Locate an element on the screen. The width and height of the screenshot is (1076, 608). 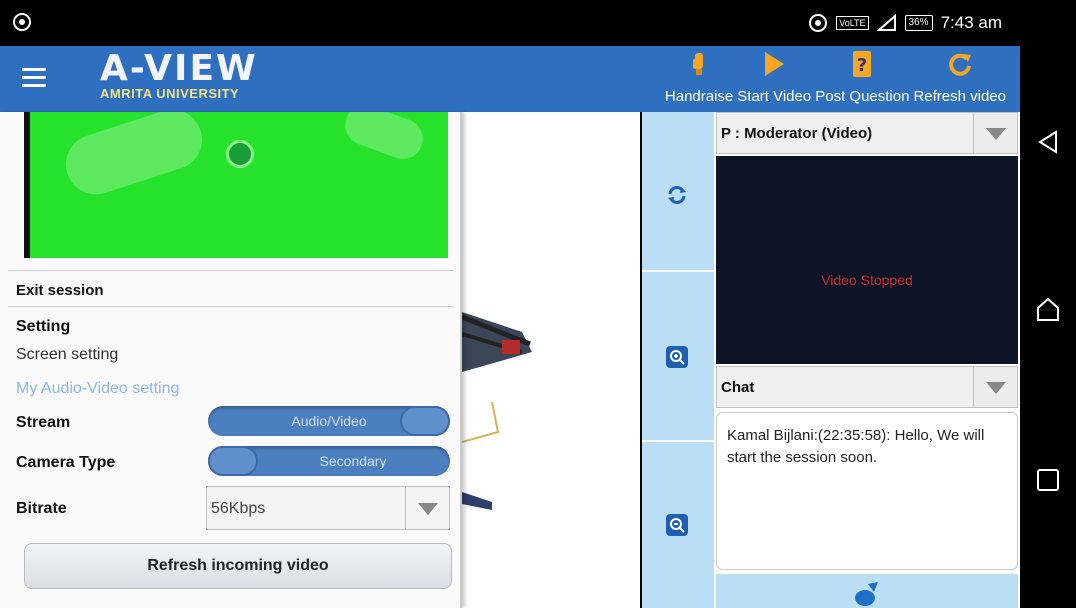
sync-button is located at coordinates (678, 192).